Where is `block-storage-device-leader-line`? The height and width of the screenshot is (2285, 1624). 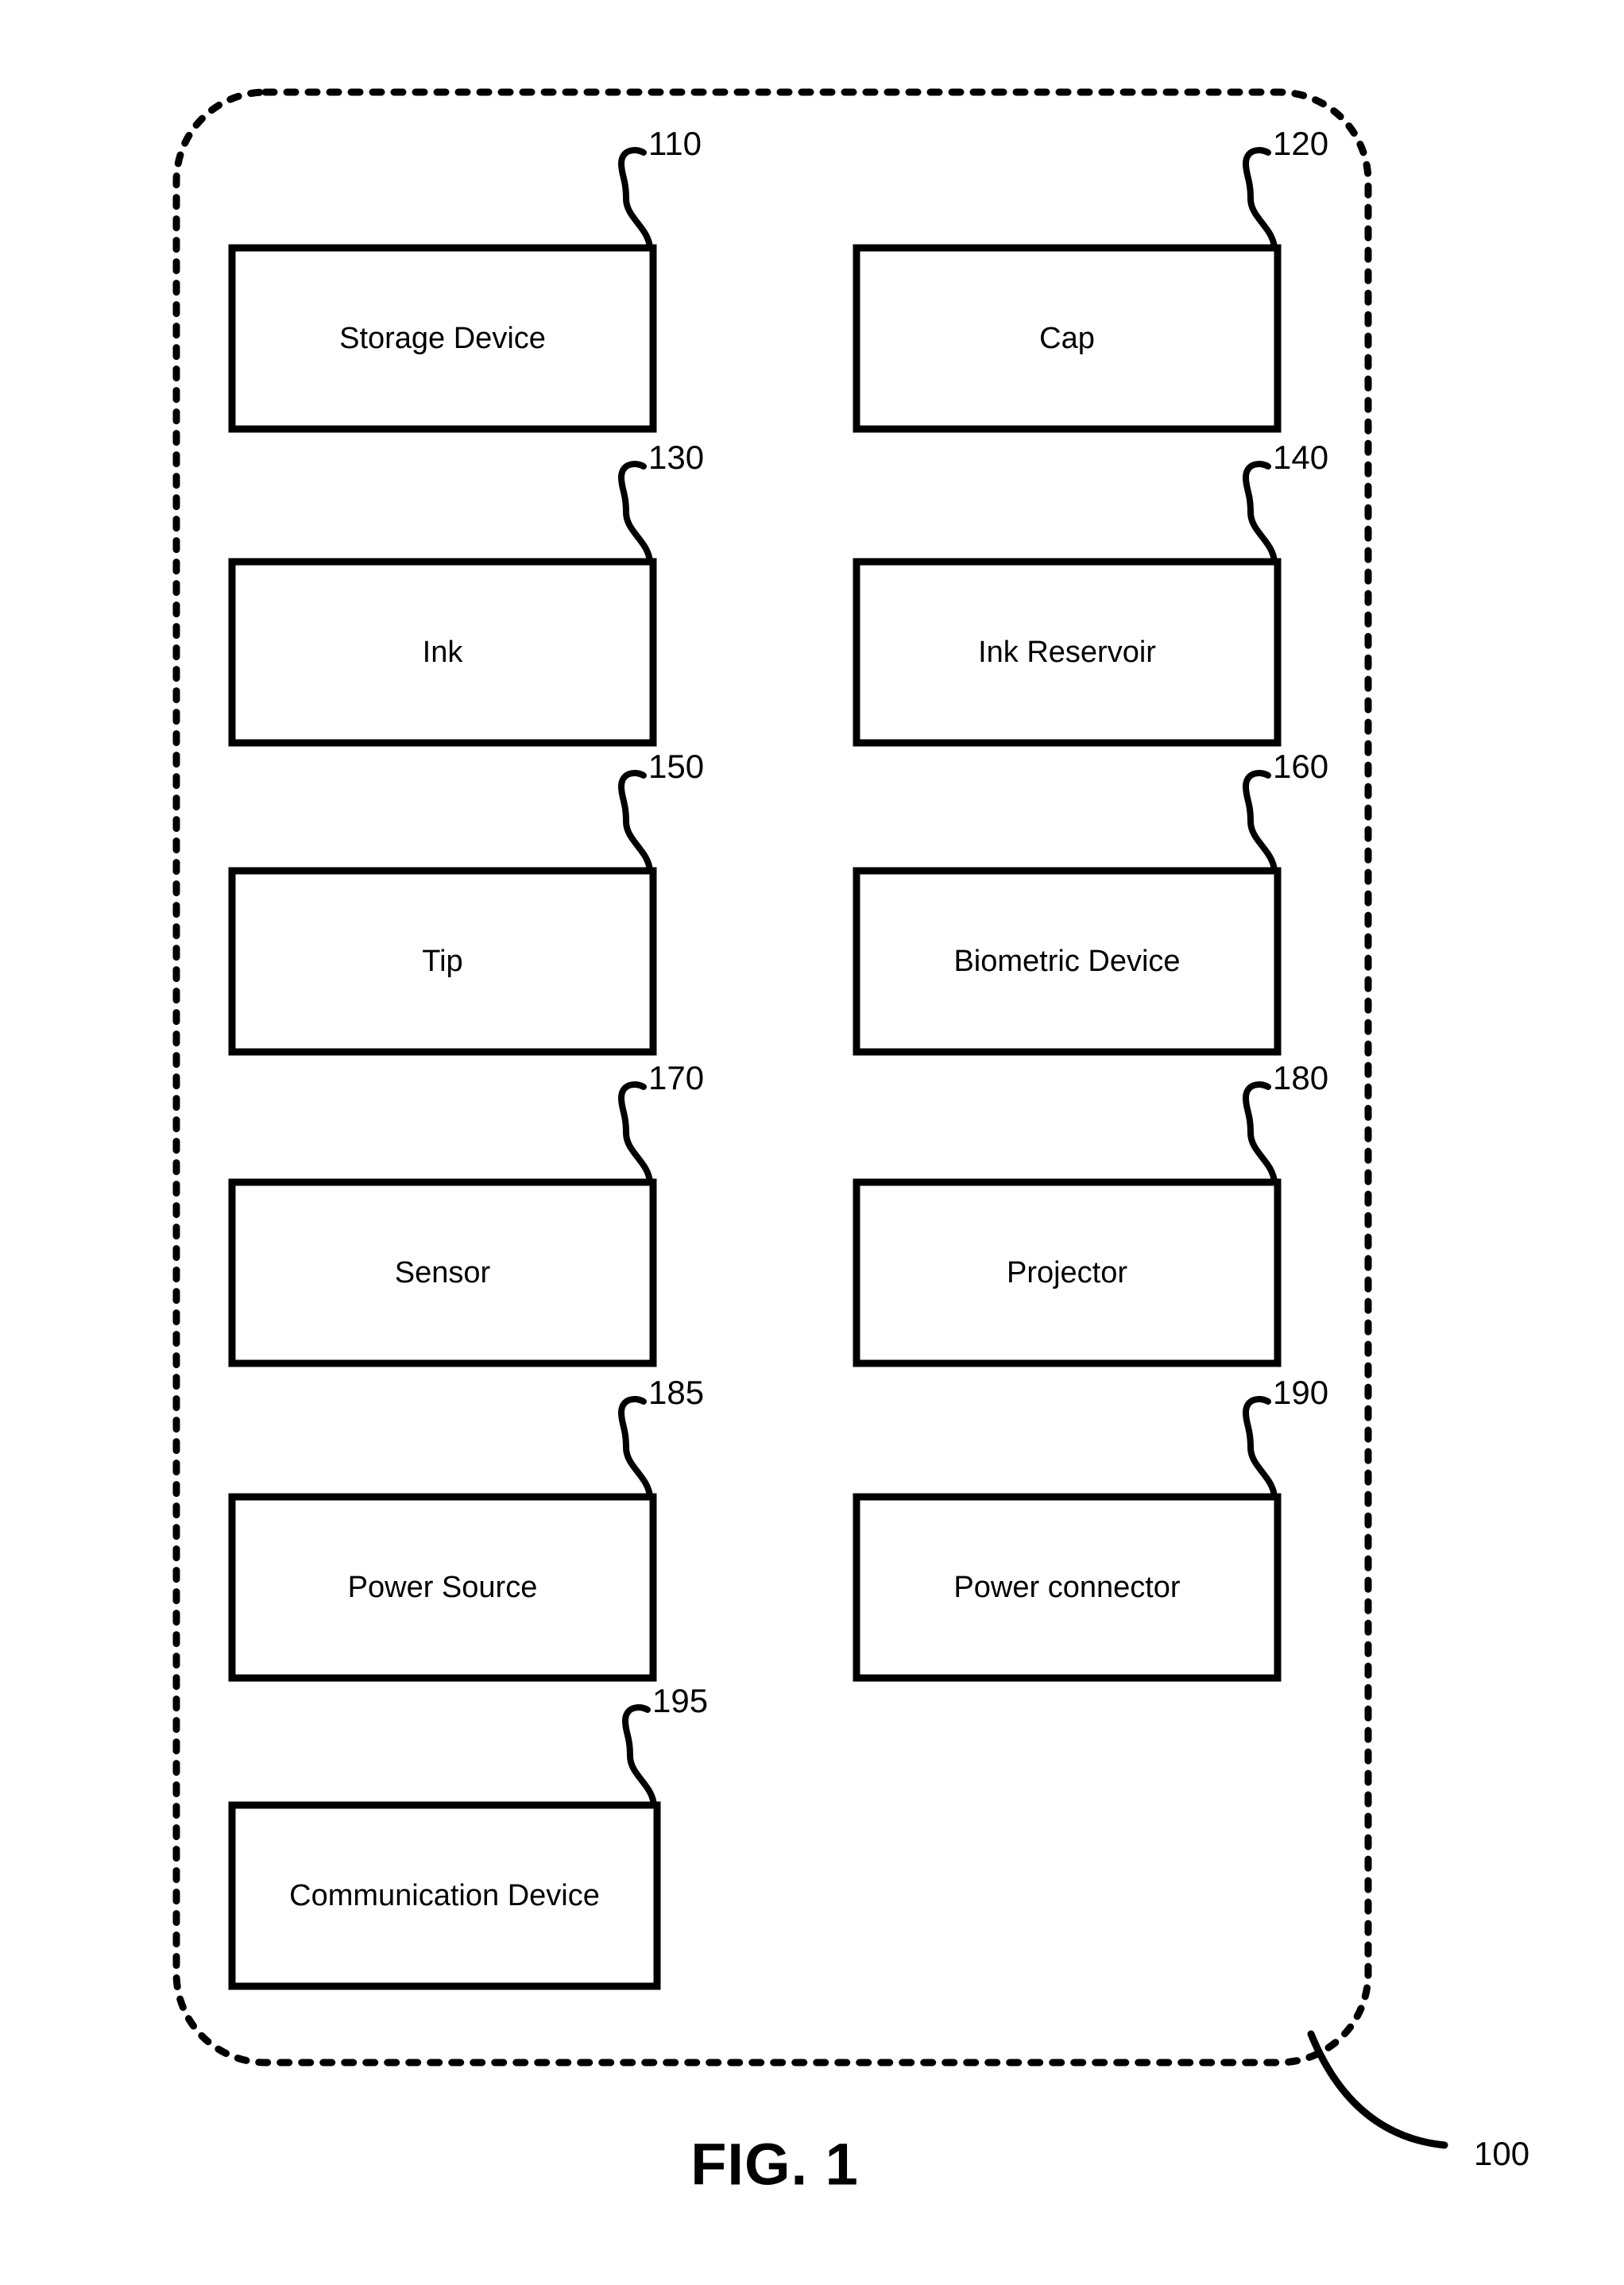 block-storage-device-leader-line is located at coordinates (635, 199).